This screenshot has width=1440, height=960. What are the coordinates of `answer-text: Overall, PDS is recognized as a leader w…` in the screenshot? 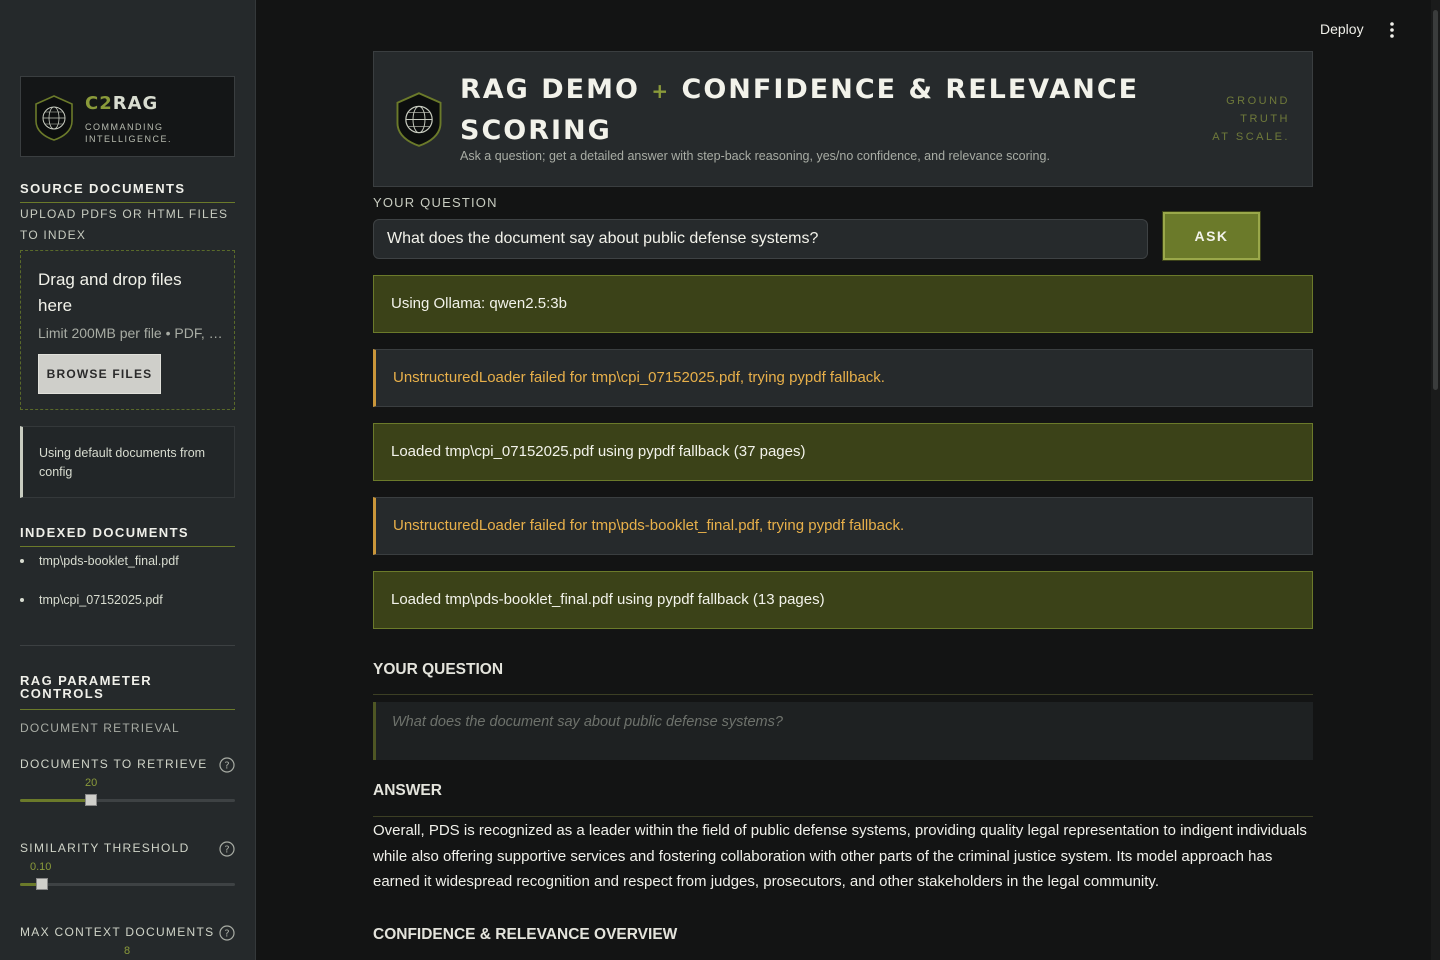 It's located at (840, 856).